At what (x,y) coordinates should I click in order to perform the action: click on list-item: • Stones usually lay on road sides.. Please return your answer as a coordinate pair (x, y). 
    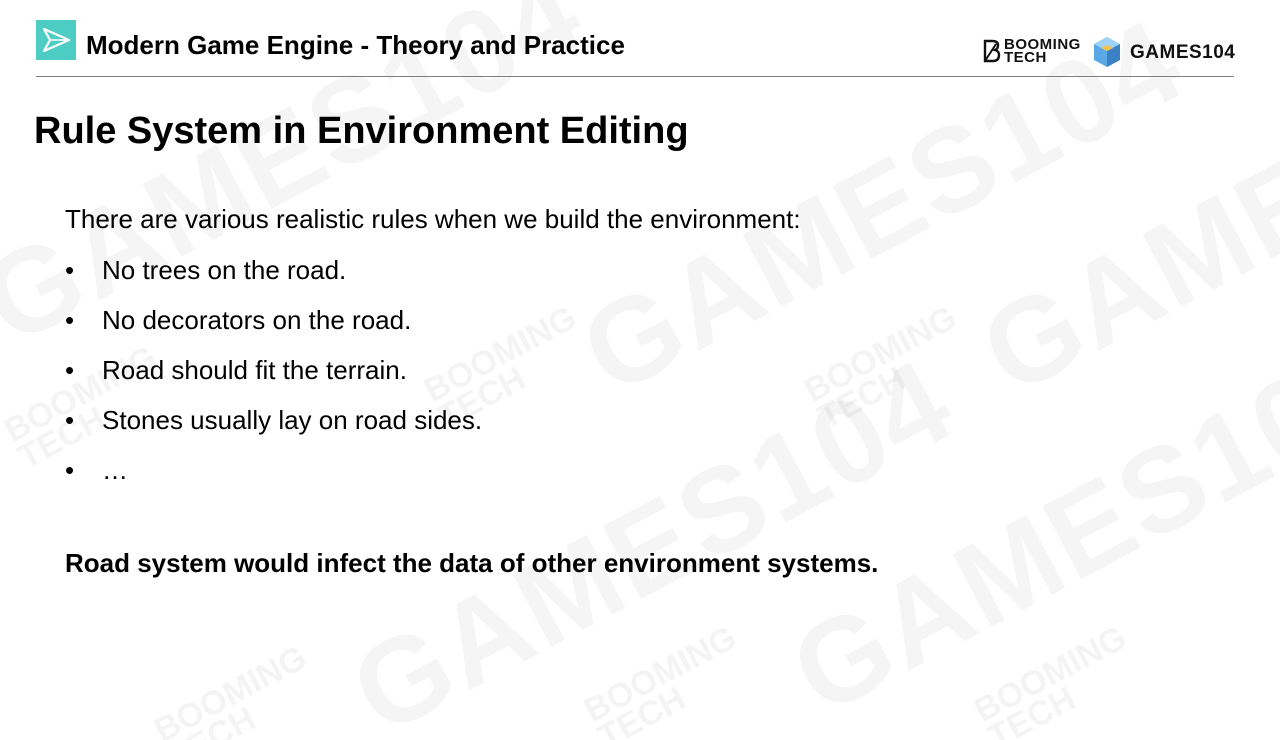
    Looking at the image, I should click on (273, 429).